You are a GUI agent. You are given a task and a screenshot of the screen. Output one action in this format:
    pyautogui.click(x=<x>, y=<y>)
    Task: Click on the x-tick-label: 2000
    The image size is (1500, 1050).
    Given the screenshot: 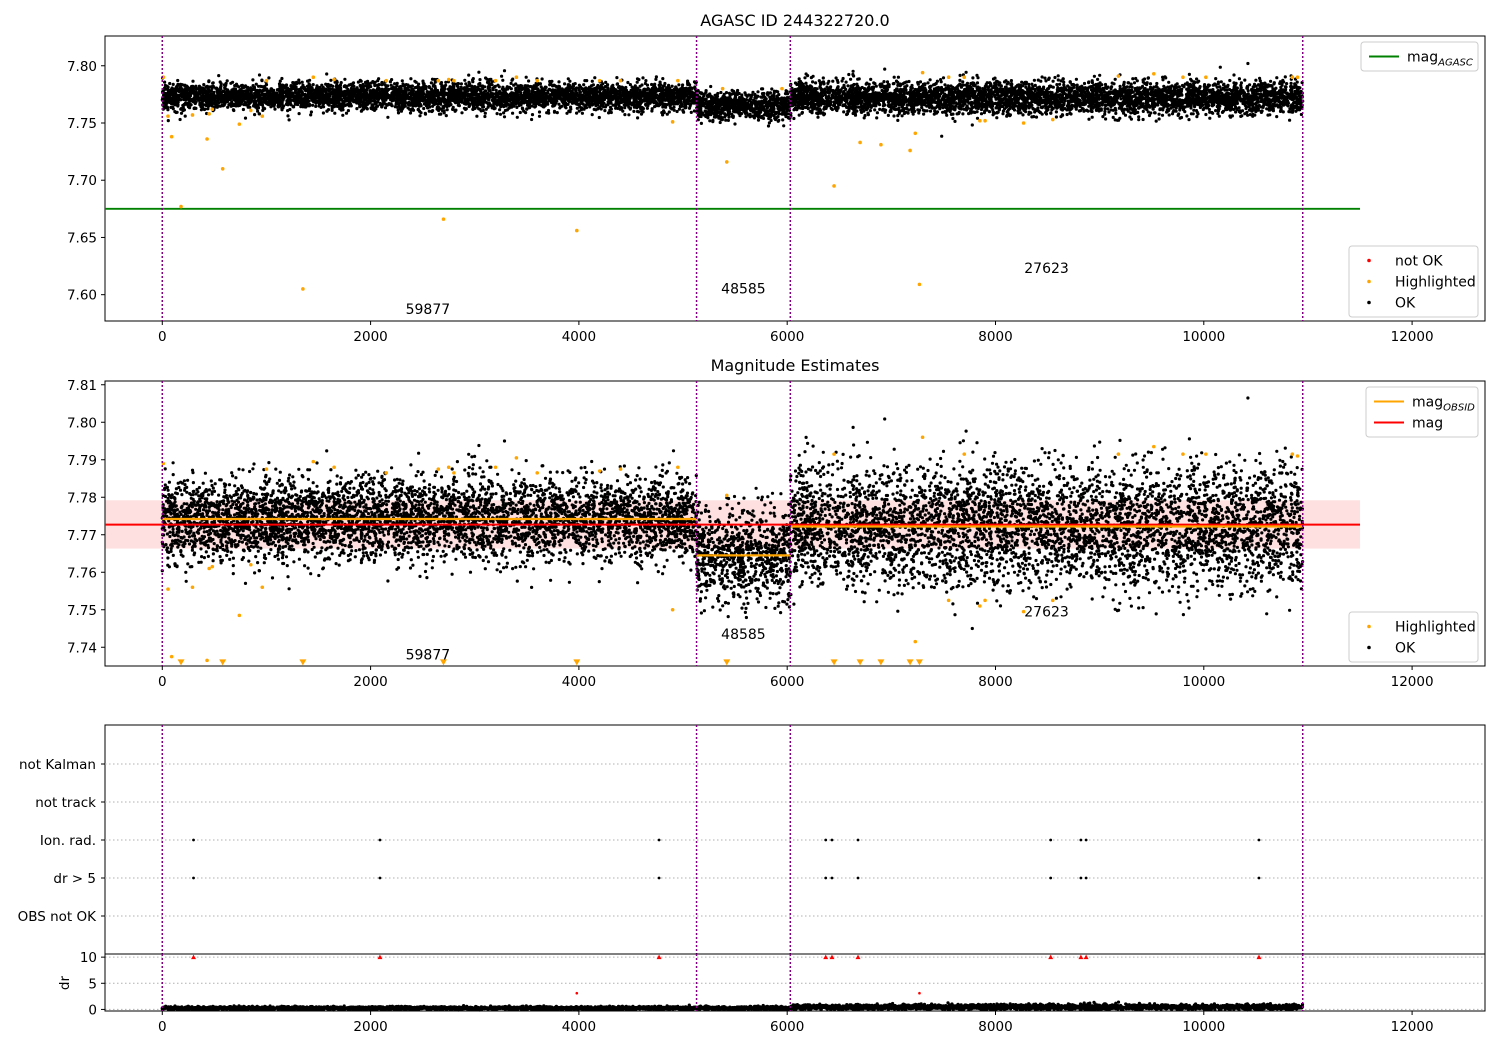 What is the action you would take?
    pyautogui.click(x=370, y=337)
    